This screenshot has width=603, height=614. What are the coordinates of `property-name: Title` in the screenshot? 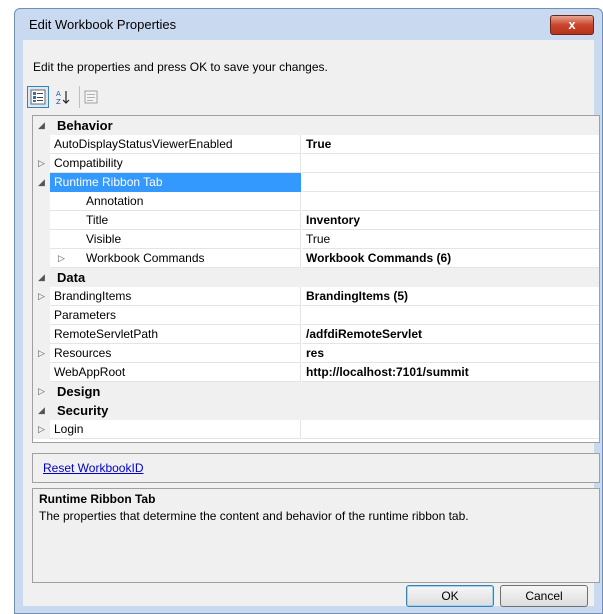 It's located at (97, 220).